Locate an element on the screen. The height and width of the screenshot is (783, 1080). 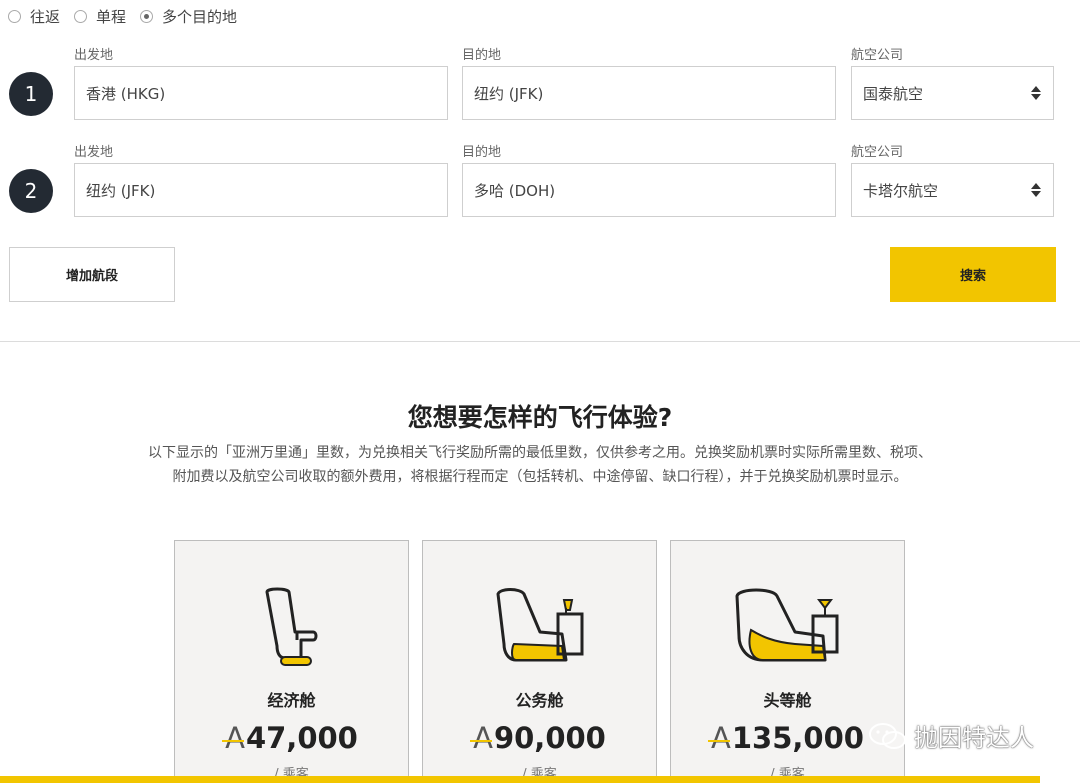
cabin-name: 头等舱 is located at coordinates (787, 700).